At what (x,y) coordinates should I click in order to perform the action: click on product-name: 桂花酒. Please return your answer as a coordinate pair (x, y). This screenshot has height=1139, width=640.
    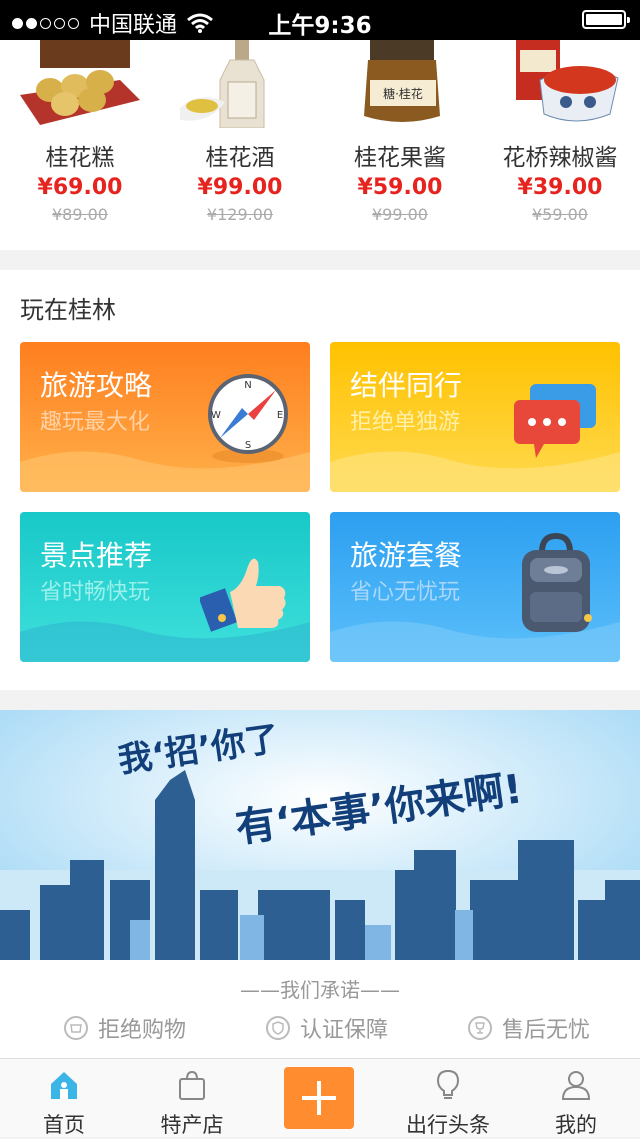
    Looking at the image, I should click on (240, 158).